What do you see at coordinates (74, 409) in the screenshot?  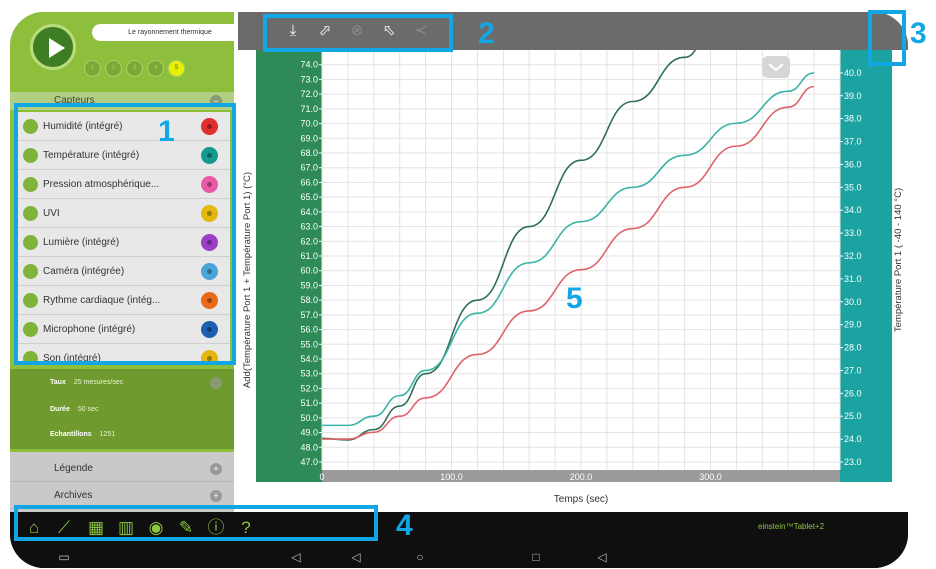 I see `setting-duration: Durée 50 sec` at bounding box center [74, 409].